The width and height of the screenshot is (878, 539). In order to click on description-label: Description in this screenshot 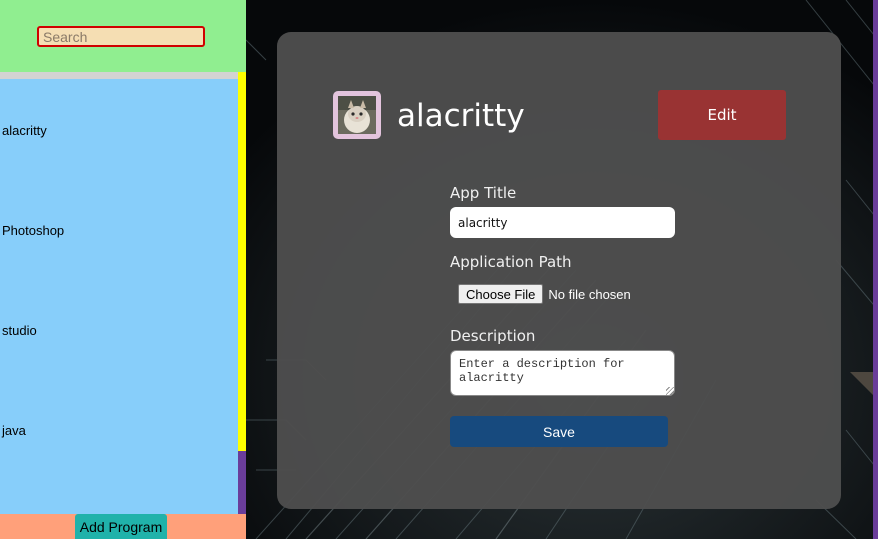, I will do `click(493, 336)`.